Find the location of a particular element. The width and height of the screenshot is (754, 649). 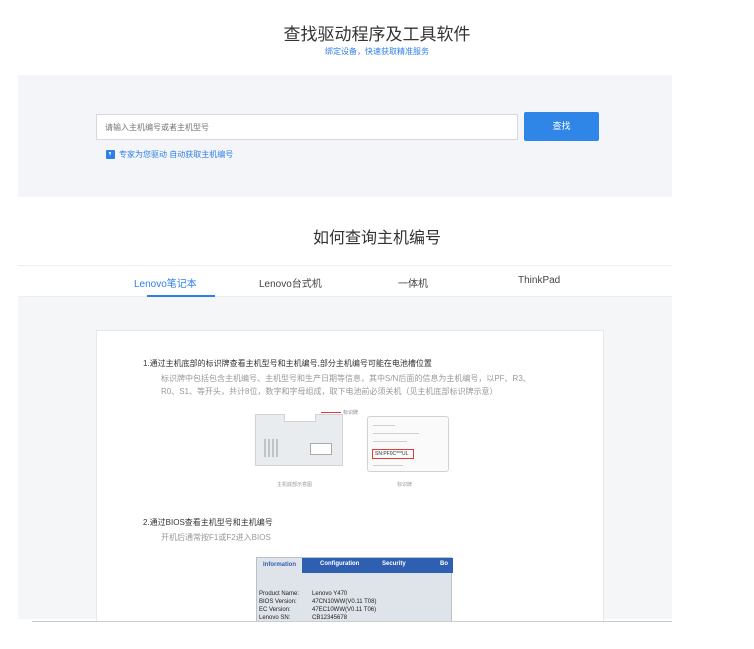

expert-driver-link: 专家为您驱动 自动获取主机编号 is located at coordinates (169, 154).